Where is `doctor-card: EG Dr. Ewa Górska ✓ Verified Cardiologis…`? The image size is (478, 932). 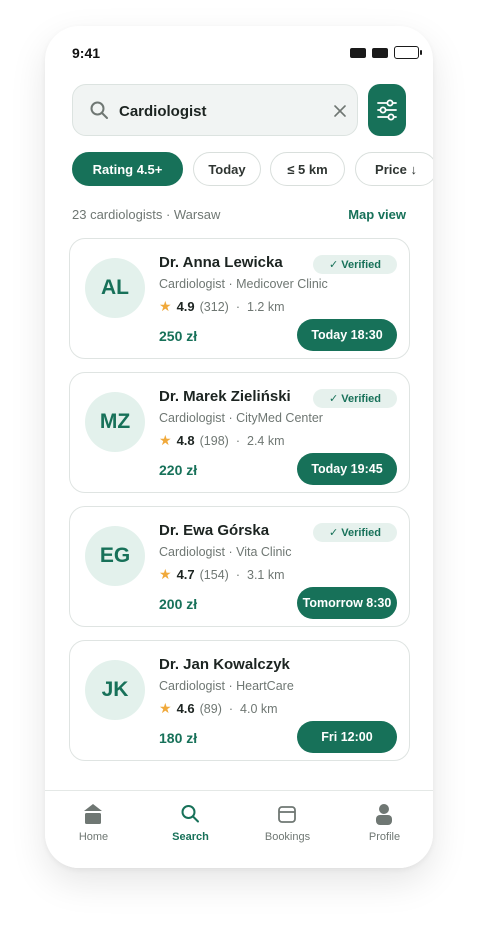
doctor-card: EG Dr. Ewa Górska ✓ Verified Cardiologis… is located at coordinates (239, 566).